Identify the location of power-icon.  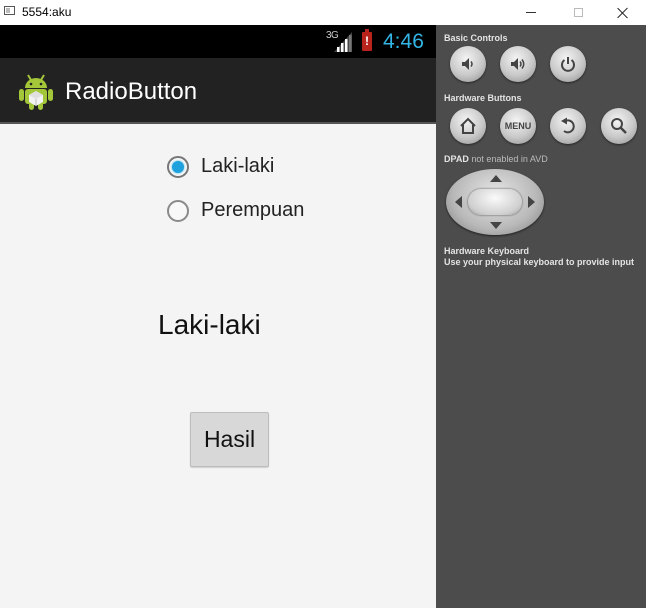
(568, 64).